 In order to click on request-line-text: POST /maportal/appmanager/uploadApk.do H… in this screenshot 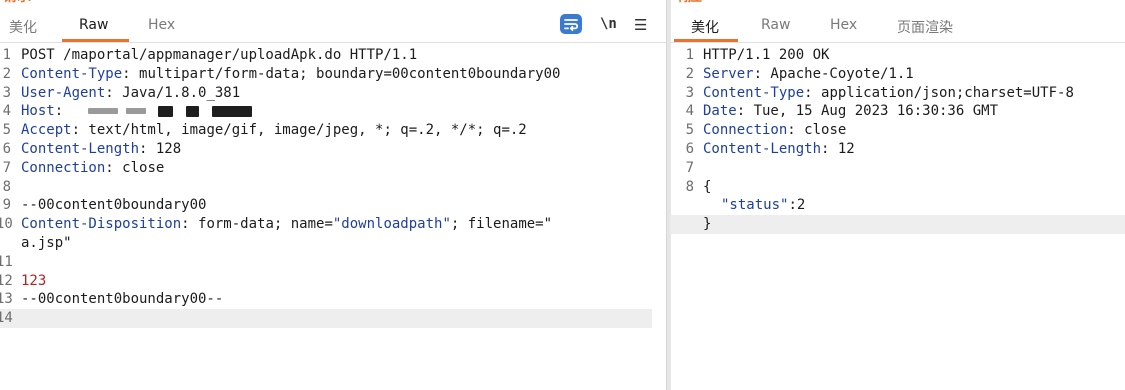, I will do `click(219, 55)`.